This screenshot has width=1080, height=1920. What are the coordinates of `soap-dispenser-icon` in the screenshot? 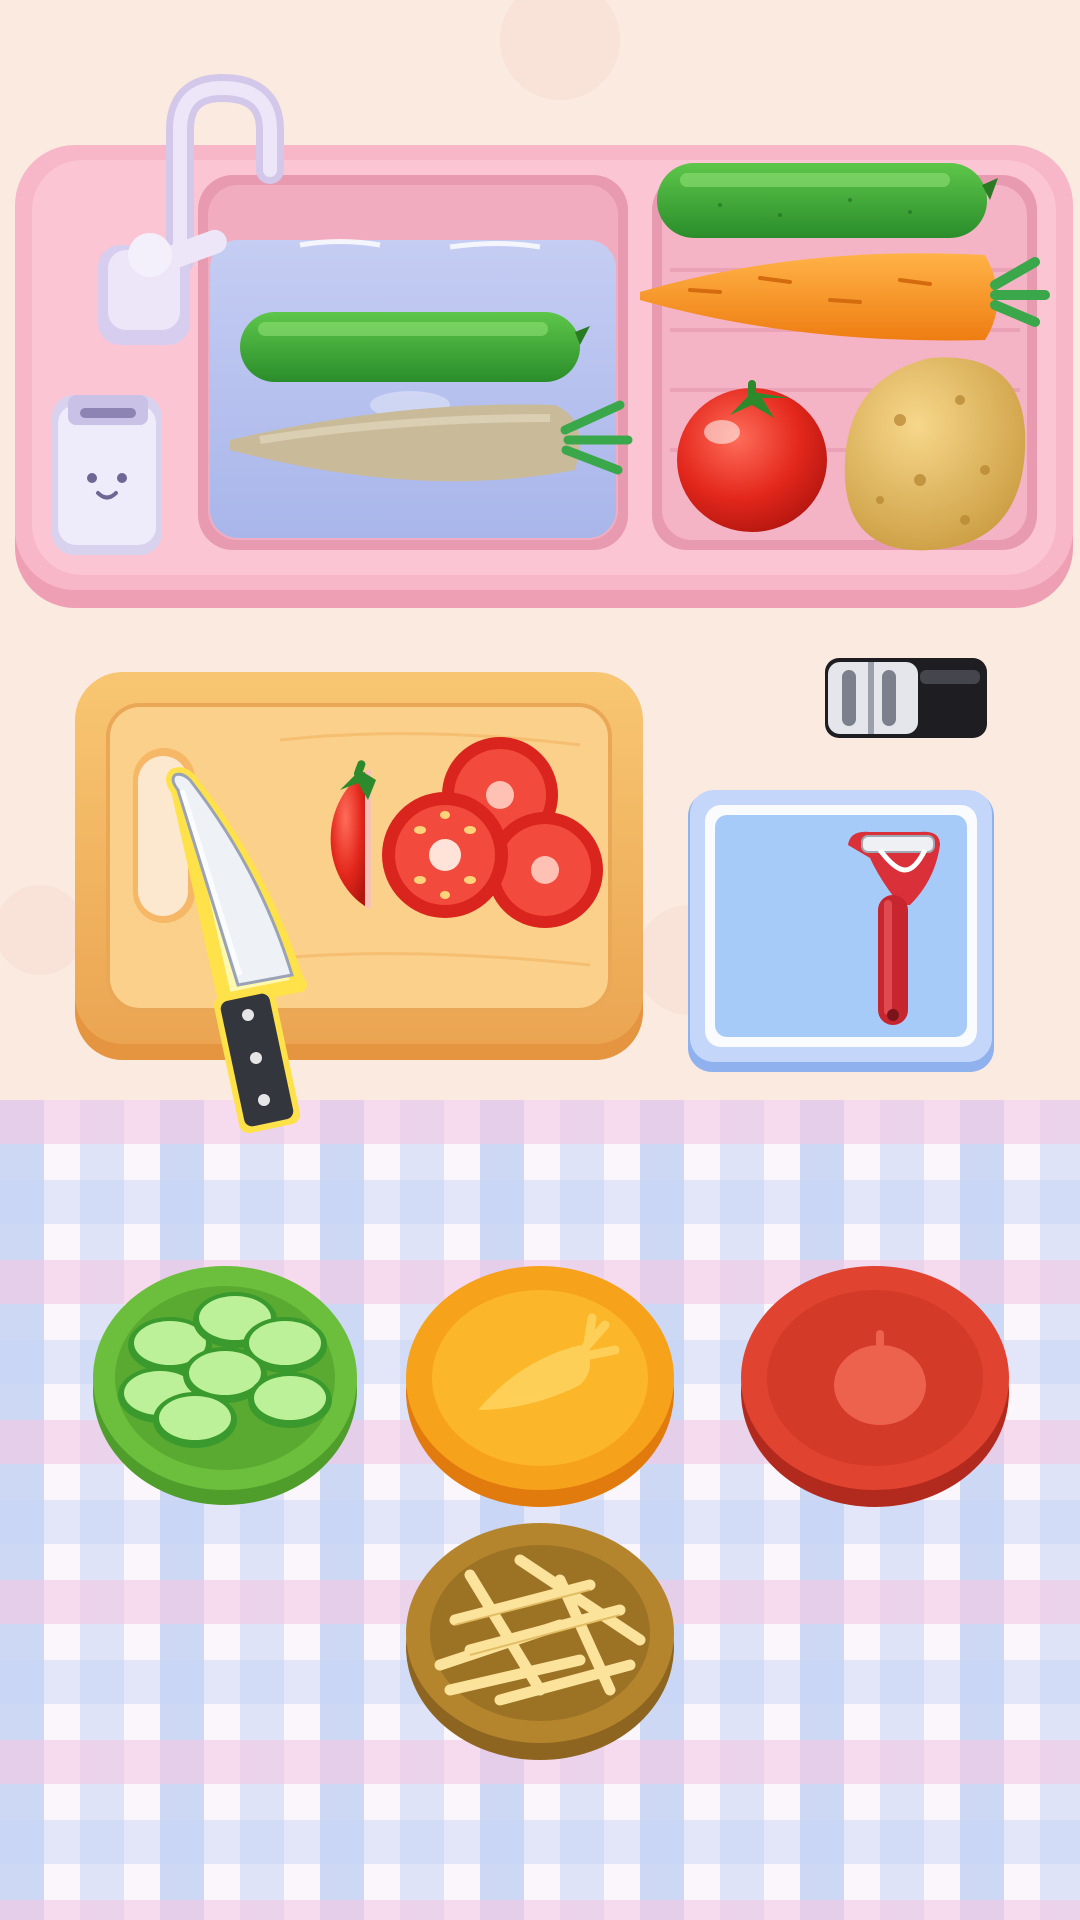 It's located at (107, 475).